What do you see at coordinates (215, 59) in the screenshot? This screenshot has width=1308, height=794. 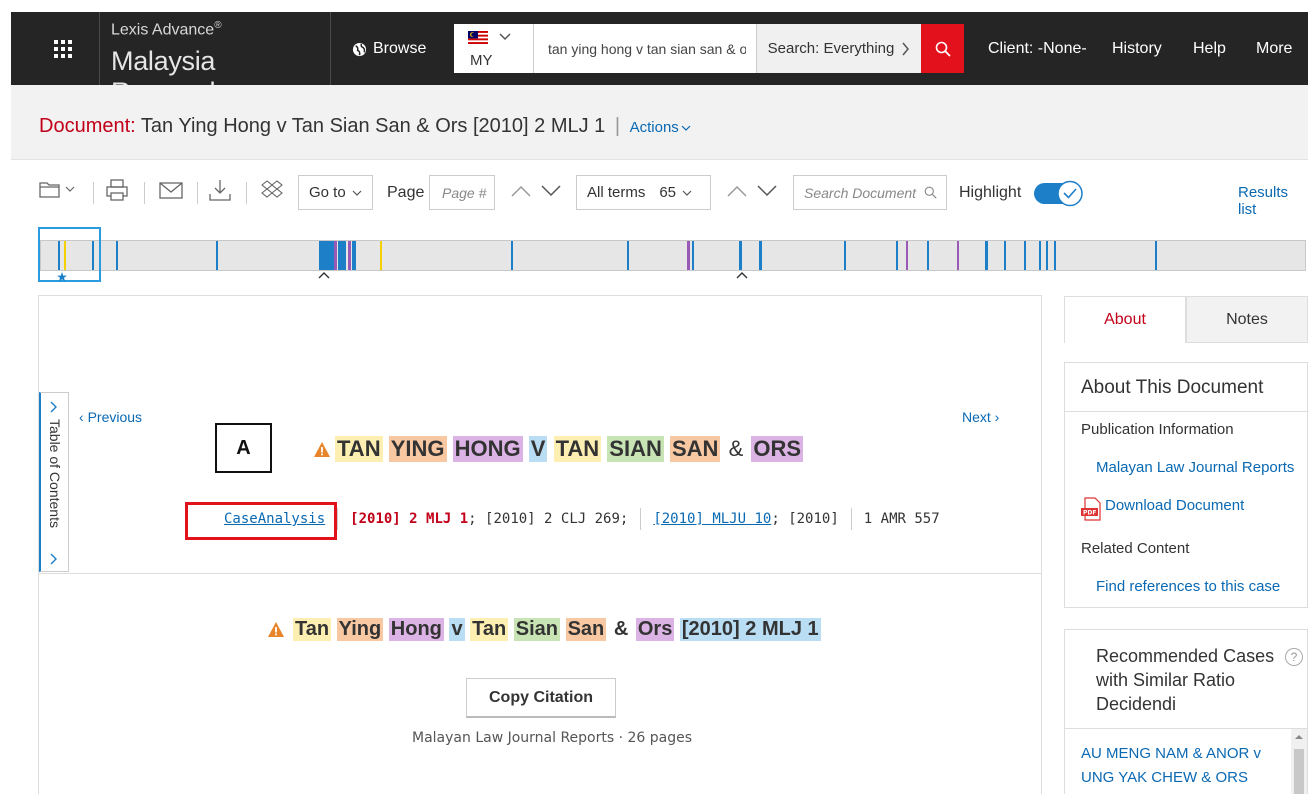 I see `product-brand: Lexis Advance® Malaysia Research` at bounding box center [215, 59].